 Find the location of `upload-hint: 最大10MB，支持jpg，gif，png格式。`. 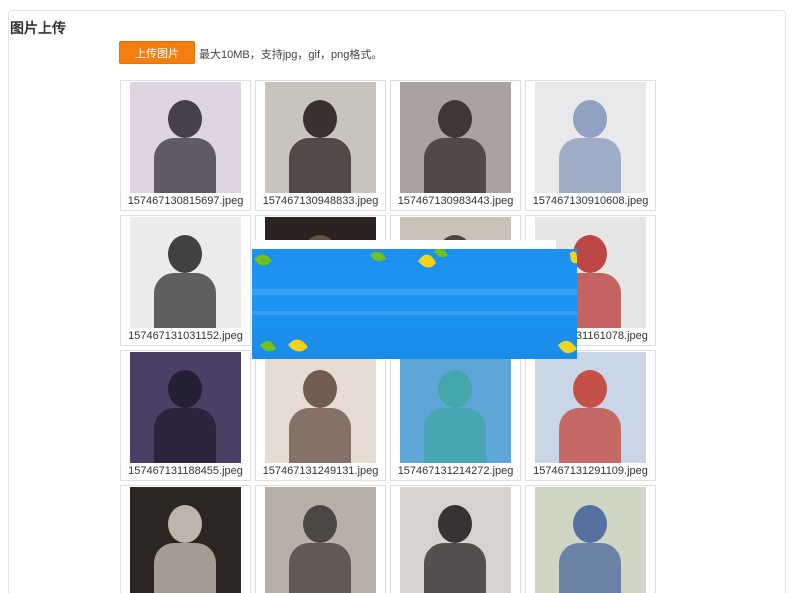

upload-hint: 最大10MB，支持jpg，gif，png格式。 is located at coordinates (291, 55).